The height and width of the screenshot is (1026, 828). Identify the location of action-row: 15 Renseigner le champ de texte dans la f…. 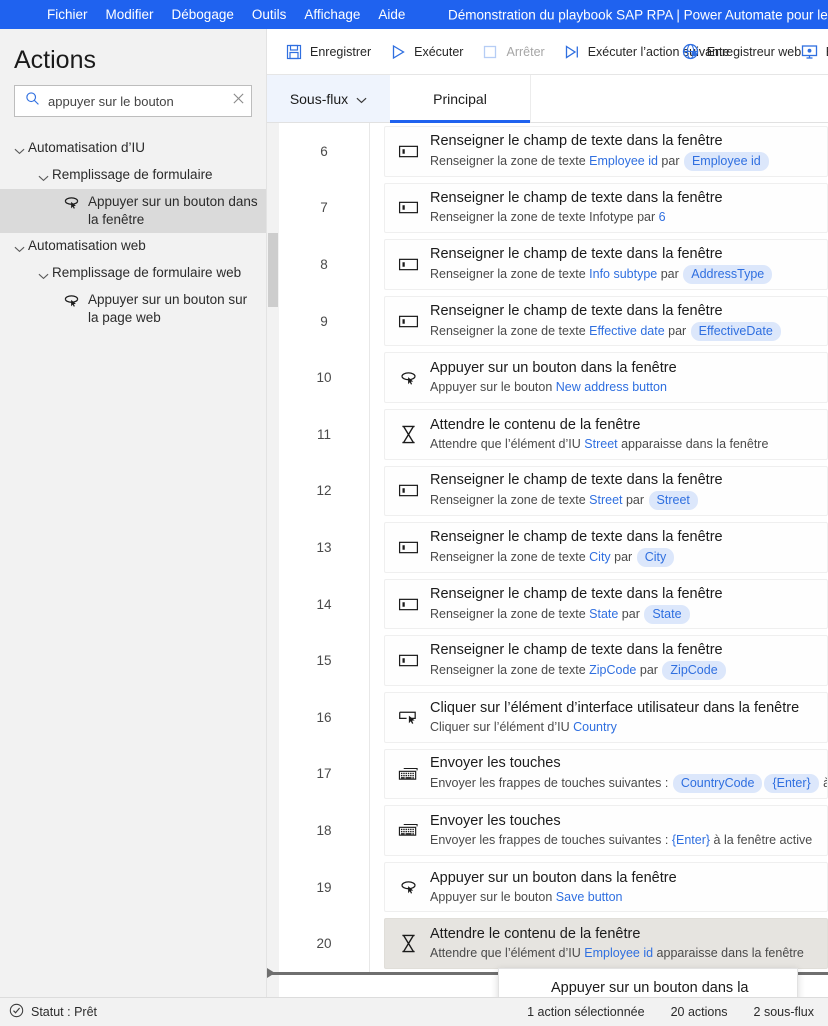
(553, 660).